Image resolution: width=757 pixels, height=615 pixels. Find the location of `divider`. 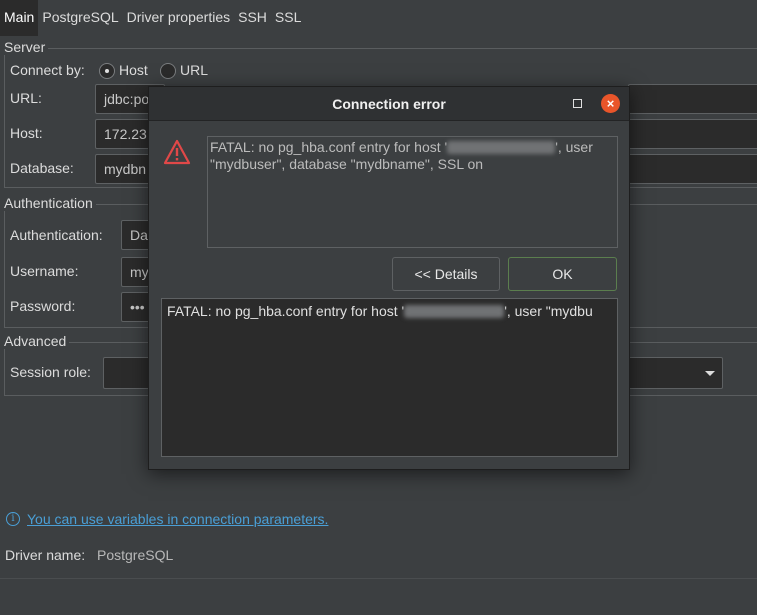

divider is located at coordinates (378, 578).